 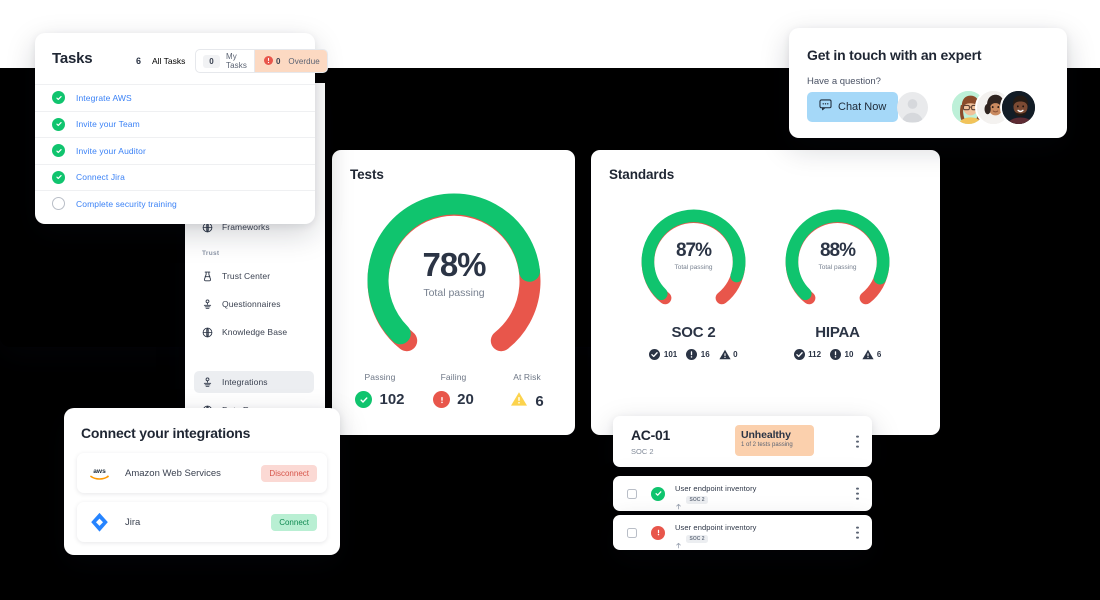 I want to click on hipaa-stat-failing: 10, so click(x=841, y=354).